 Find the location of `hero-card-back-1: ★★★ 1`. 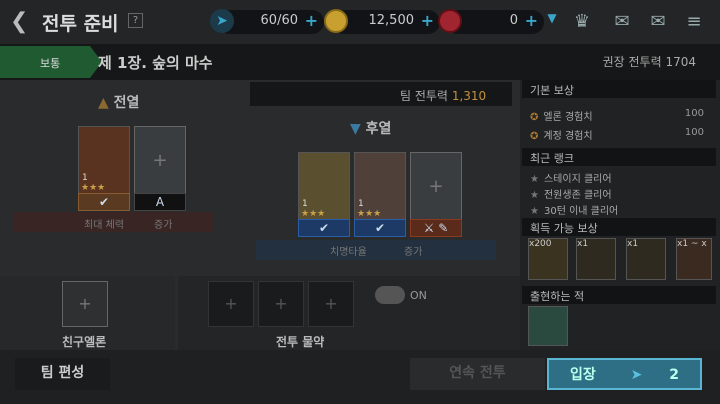

hero-card-back-1: ★★★ 1 is located at coordinates (324, 188).